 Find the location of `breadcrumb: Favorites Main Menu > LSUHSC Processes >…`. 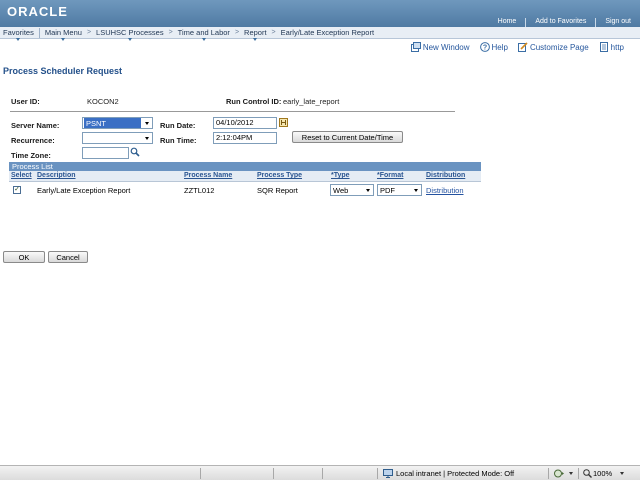

breadcrumb: Favorites Main Menu > LSUHSC Processes >… is located at coordinates (320, 34).